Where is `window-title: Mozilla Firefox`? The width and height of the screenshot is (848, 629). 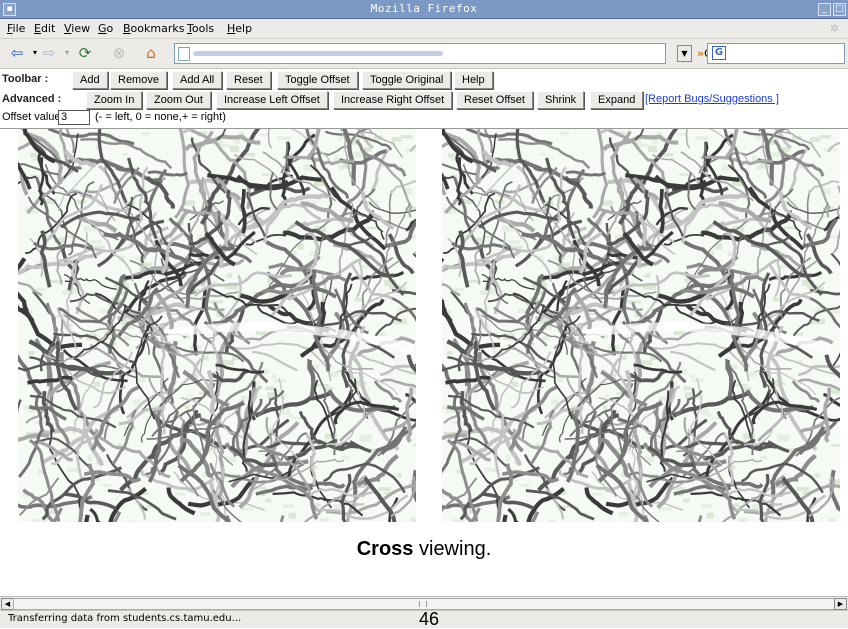 window-title: Mozilla Firefox is located at coordinates (424, 8).